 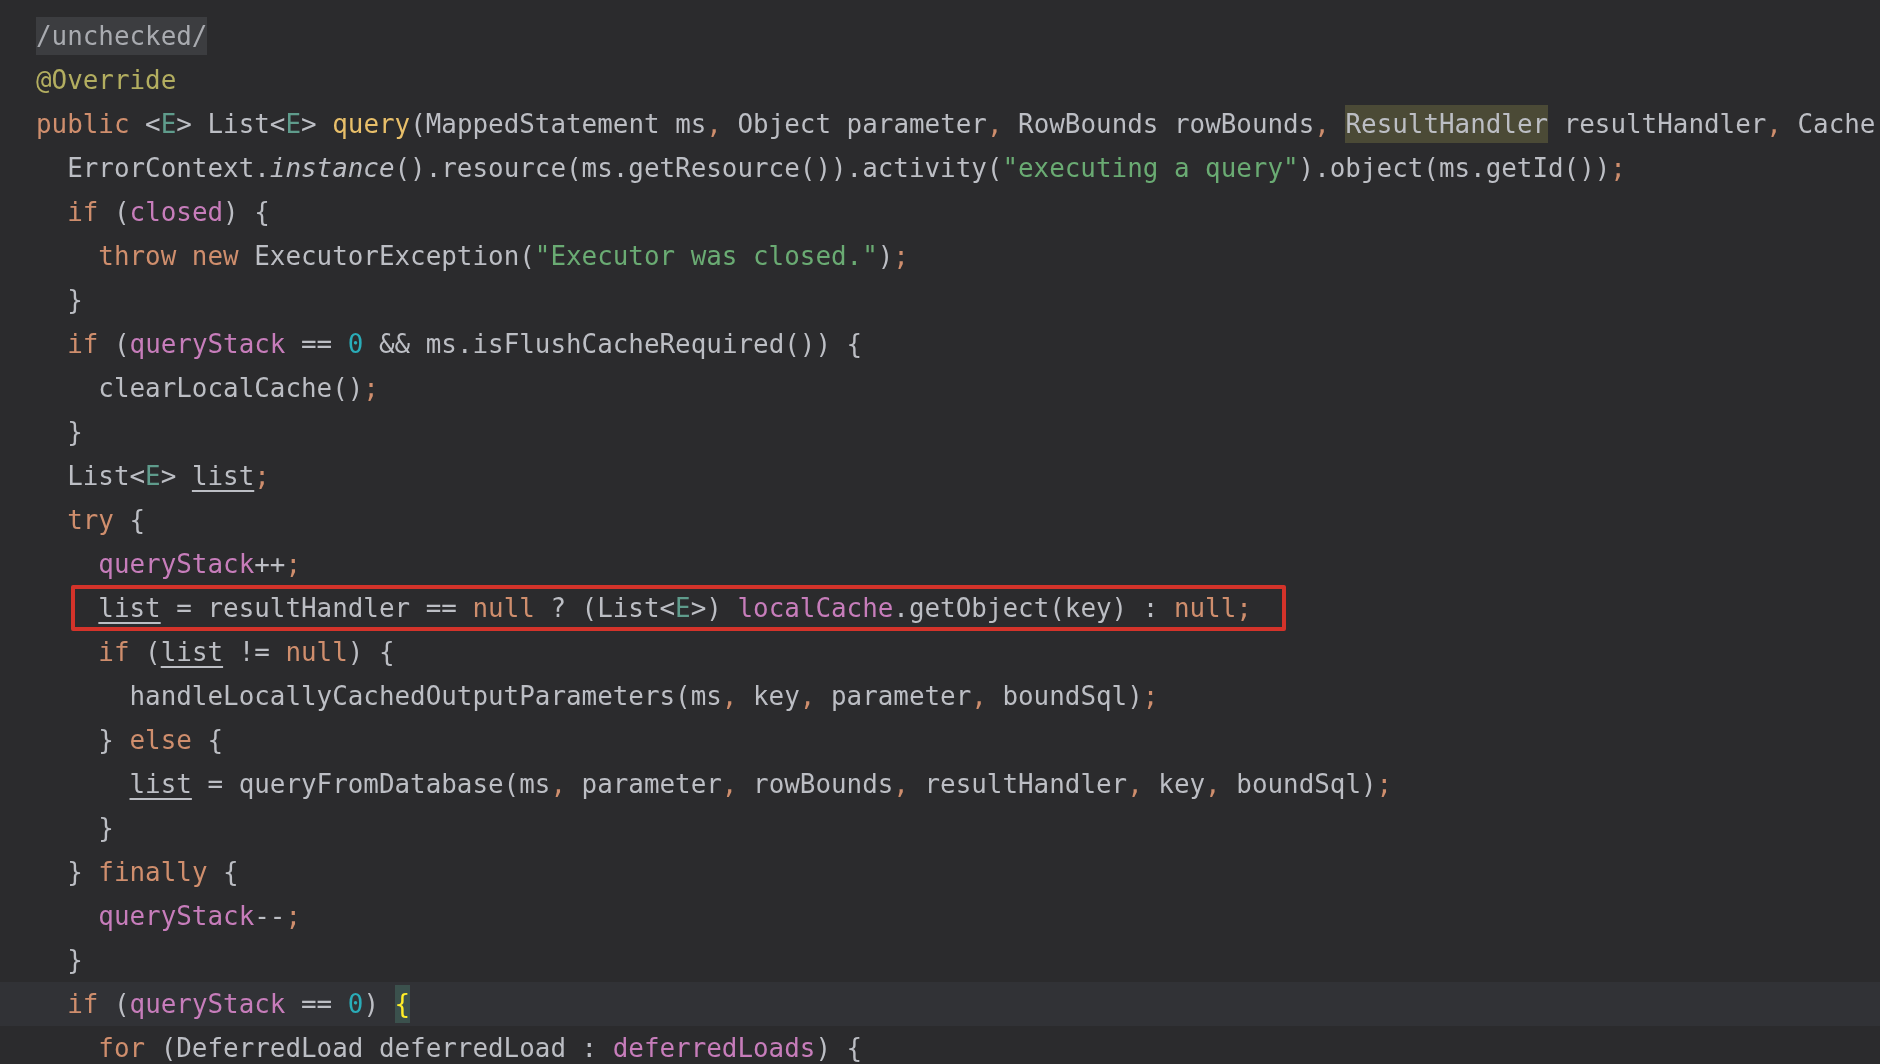 What do you see at coordinates (246, 652) in the screenshot?
I see `code-line: if (list != null) {` at bounding box center [246, 652].